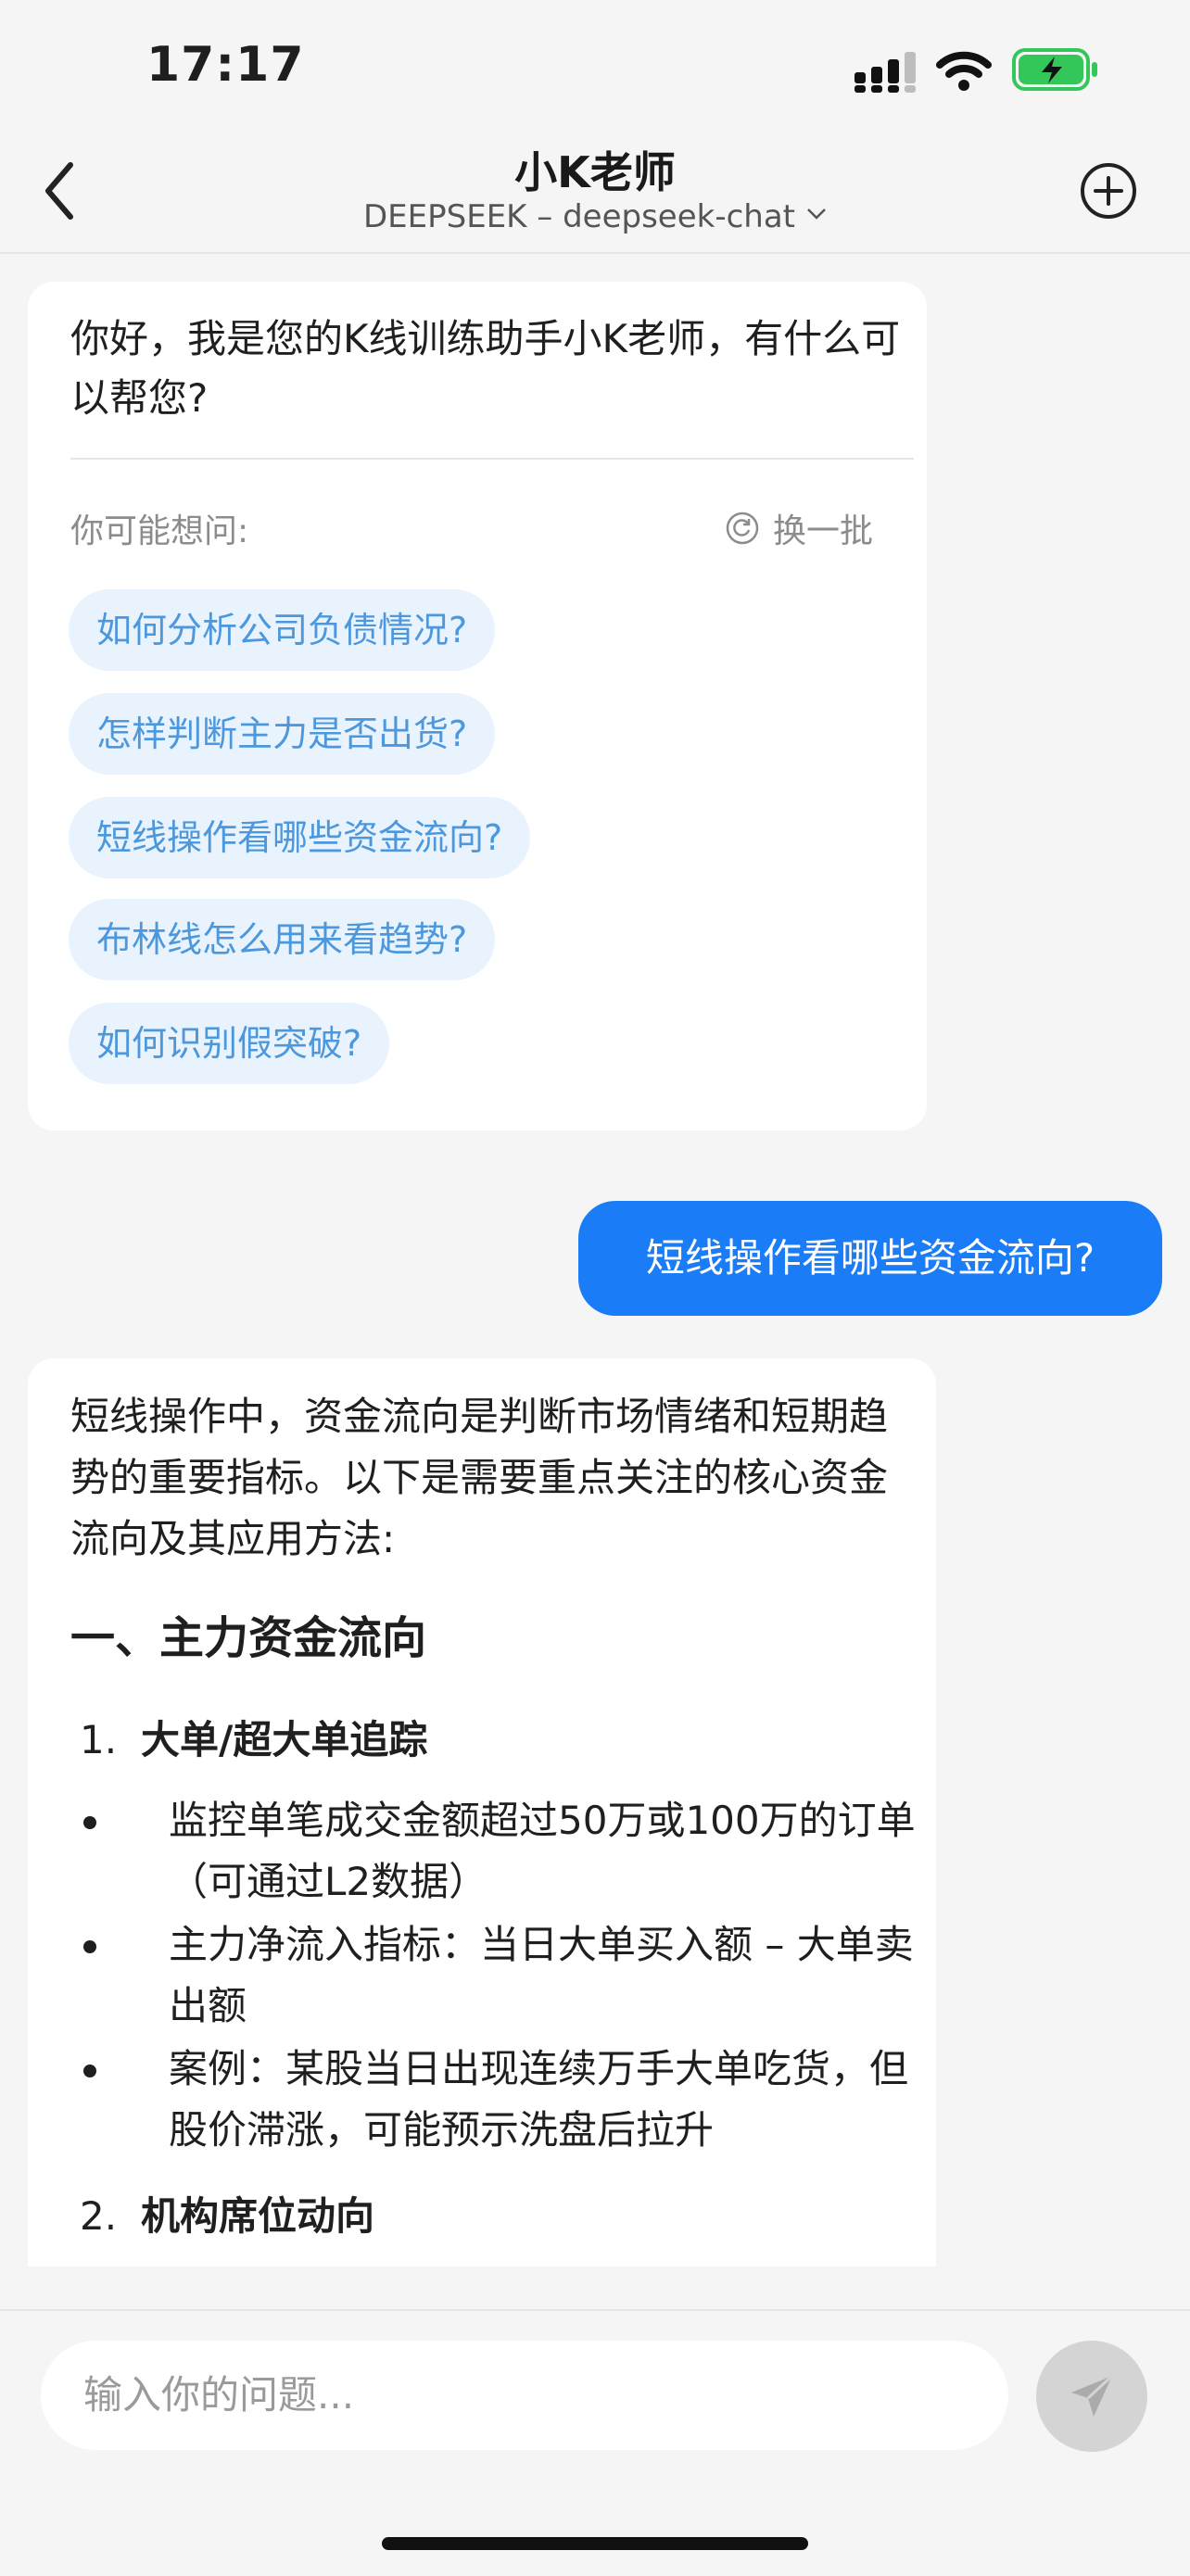 This screenshot has width=1190, height=2576. What do you see at coordinates (258, 2216) in the screenshot?
I see `numbered-item-title: 机构席位动向` at bounding box center [258, 2216].